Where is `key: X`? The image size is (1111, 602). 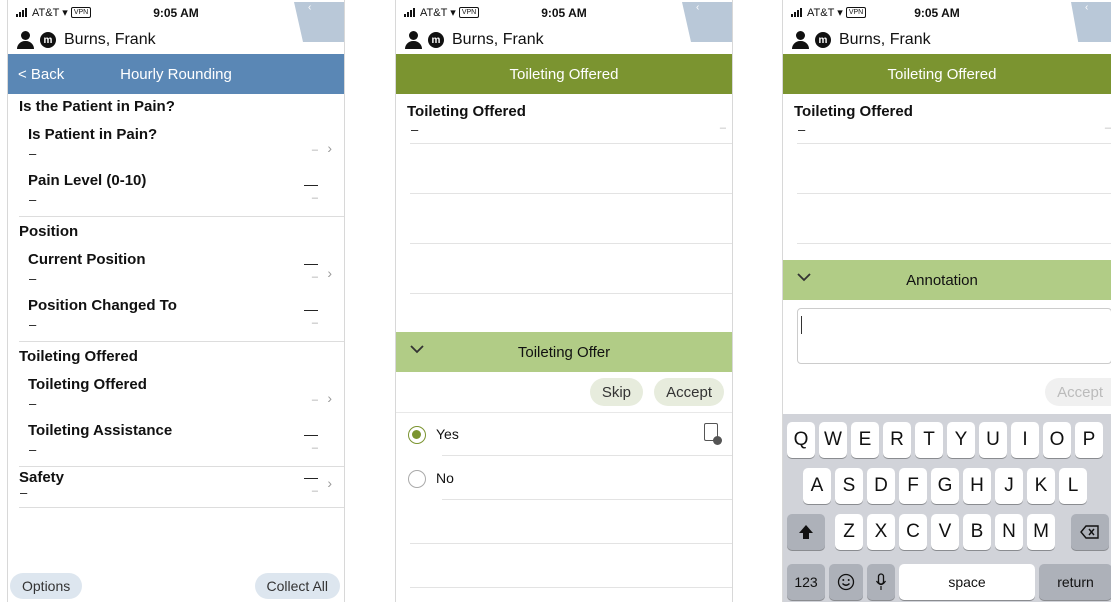
key: X is located at coordinates (881, 532).